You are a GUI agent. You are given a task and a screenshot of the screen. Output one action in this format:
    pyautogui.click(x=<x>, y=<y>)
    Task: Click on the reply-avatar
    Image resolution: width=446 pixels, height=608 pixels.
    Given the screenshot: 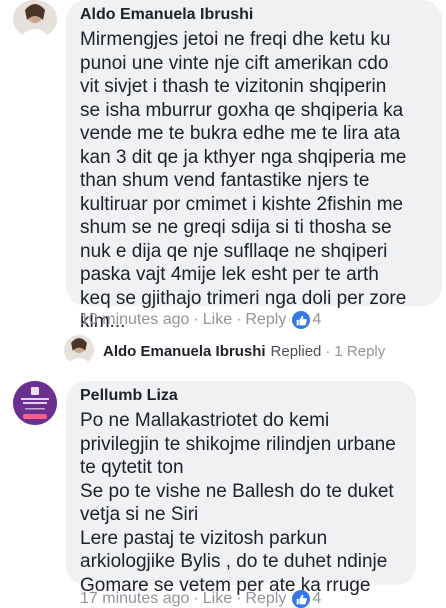 What is the action you would take?
    pyautogui.click(x=79, y=350)
    